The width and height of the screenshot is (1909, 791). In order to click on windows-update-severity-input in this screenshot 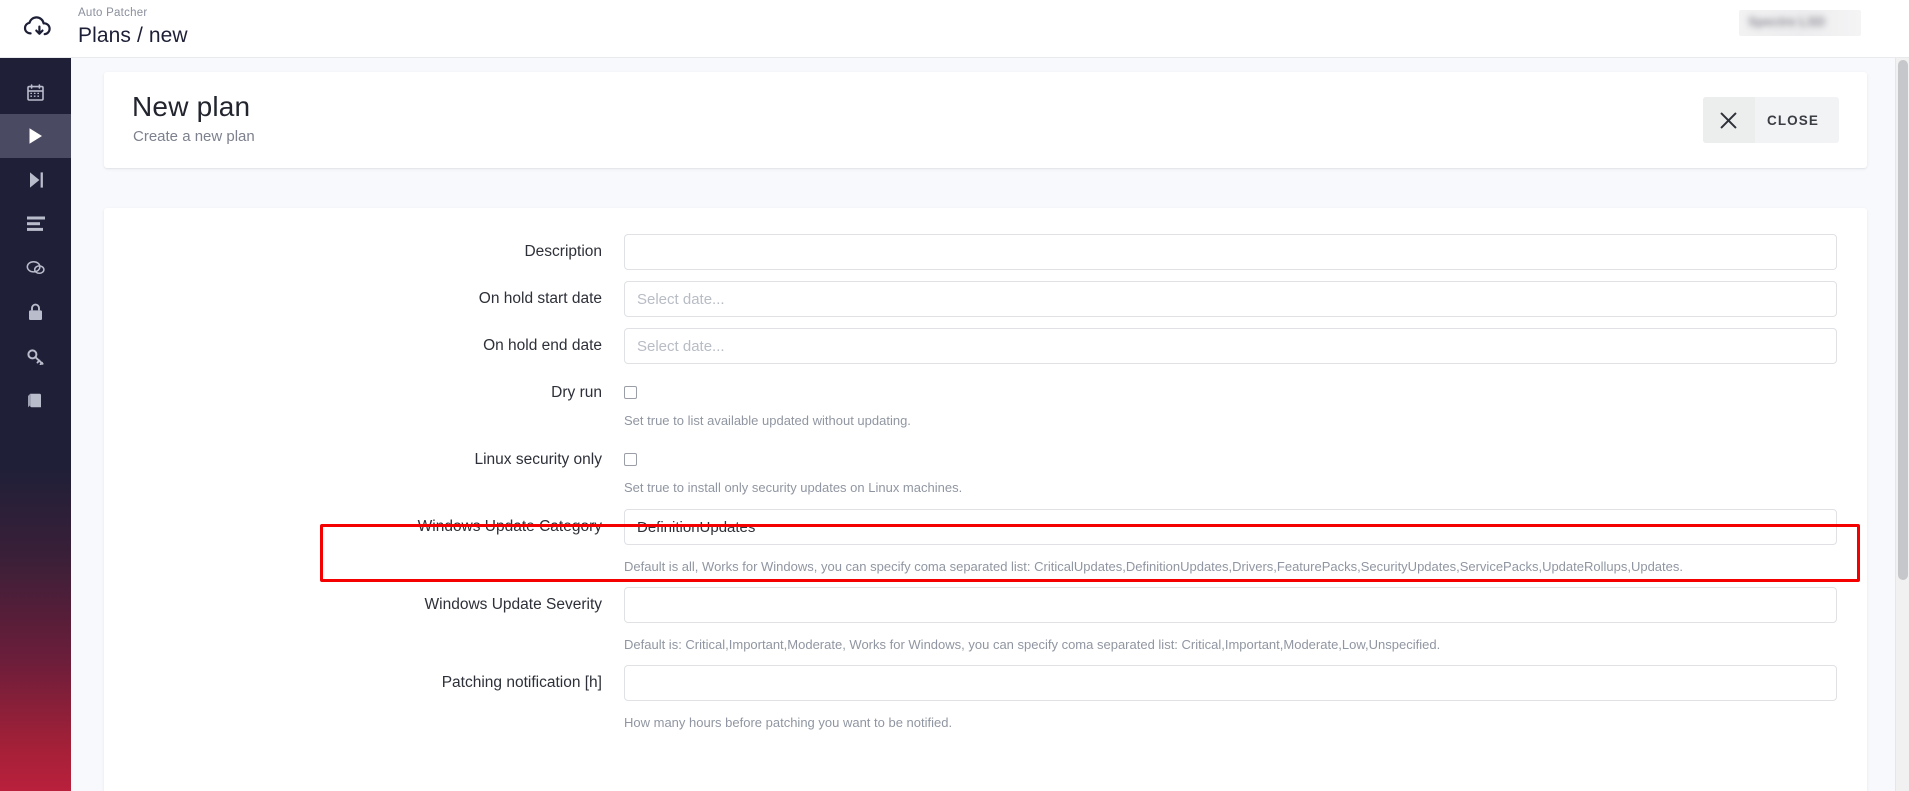, I will do `click(1230, 605)`.